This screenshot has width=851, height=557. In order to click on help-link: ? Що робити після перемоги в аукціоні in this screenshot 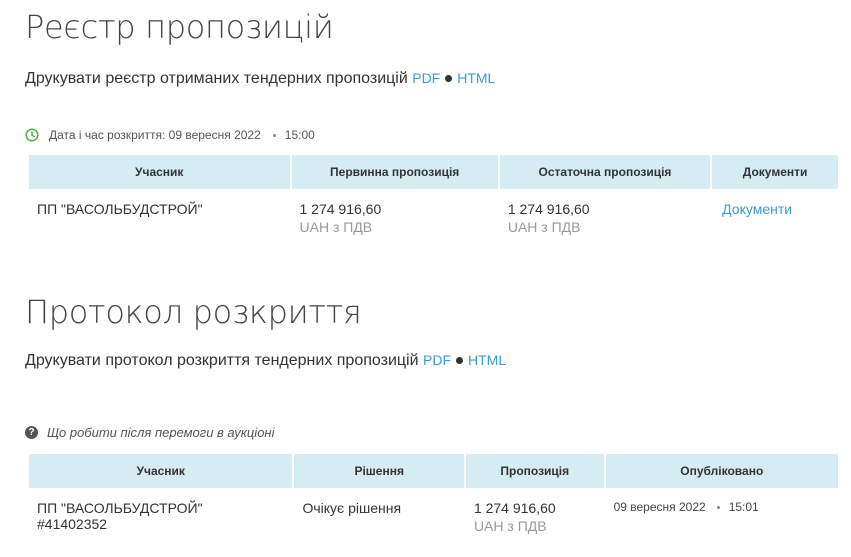, I will do `click(149, 432)`.